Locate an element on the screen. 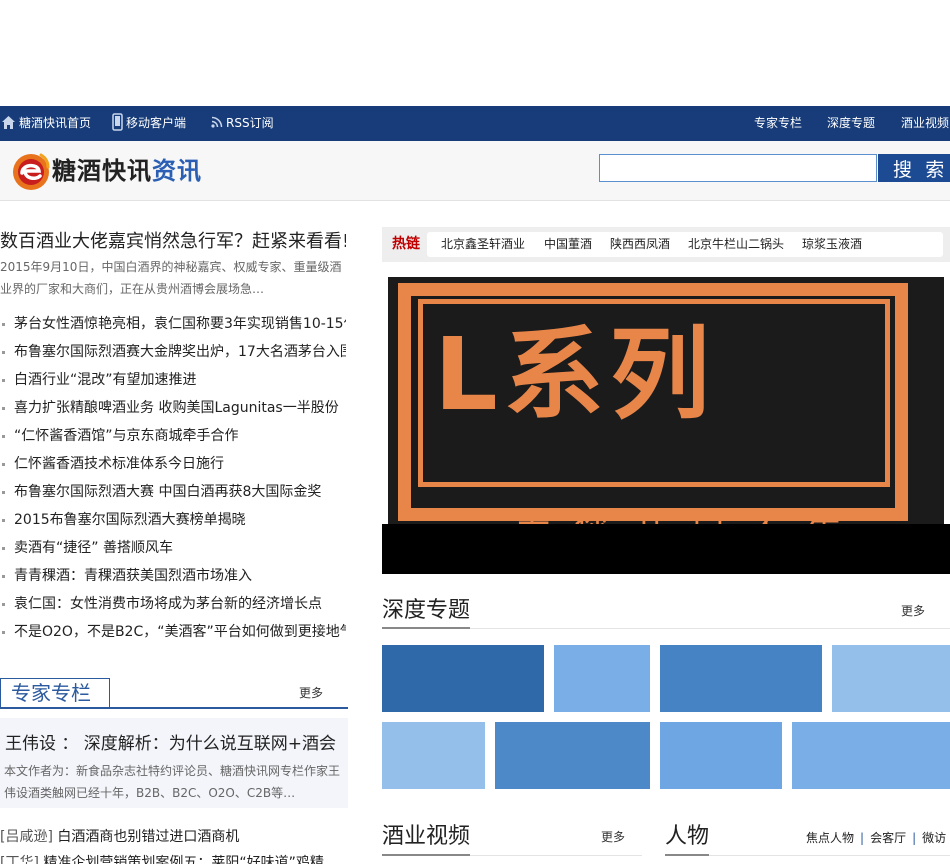 This screenshot has width=950, height=864. hot-links-label: 热链 is located at coordinates (406, 244).